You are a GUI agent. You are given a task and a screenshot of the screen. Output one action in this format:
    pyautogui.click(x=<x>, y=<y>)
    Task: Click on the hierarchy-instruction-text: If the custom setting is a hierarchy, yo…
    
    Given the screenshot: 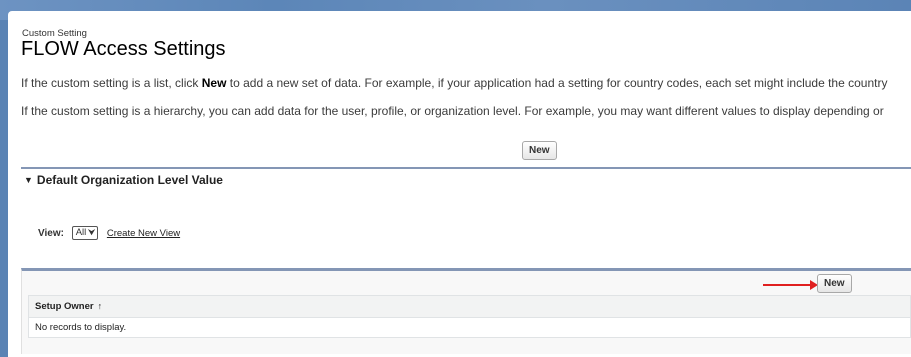 What is the action you would take?
    pyautogui.click(x=452, y=111)
    